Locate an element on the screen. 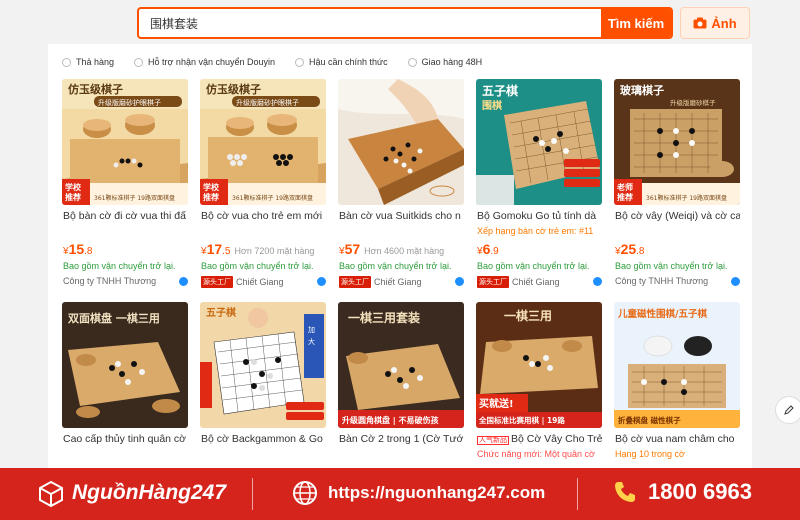 This screenshot has height=520, width=800. svg-text: 升级版磨砂棋子 is located at coordinates (693, 102).